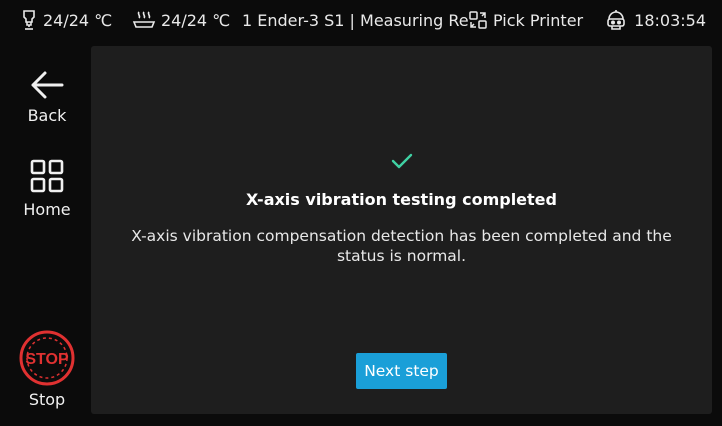  I want to click on home-button: Home, so click(47, 188).